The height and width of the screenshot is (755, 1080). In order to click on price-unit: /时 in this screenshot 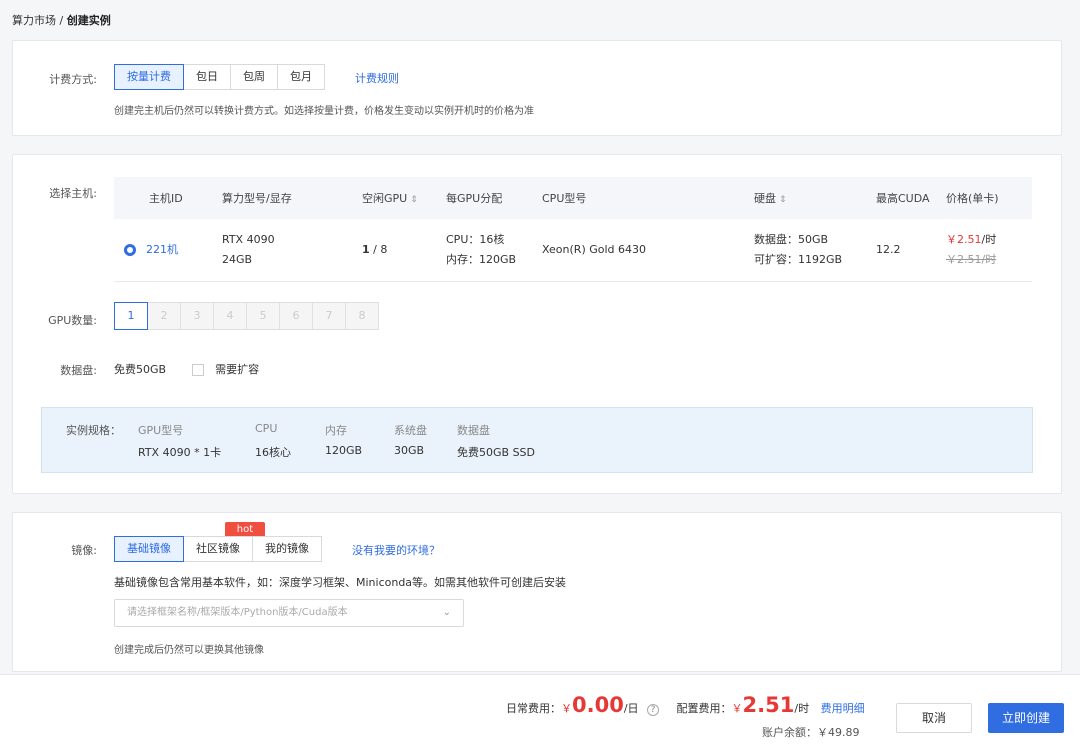, I will do `click(989, 239)`.